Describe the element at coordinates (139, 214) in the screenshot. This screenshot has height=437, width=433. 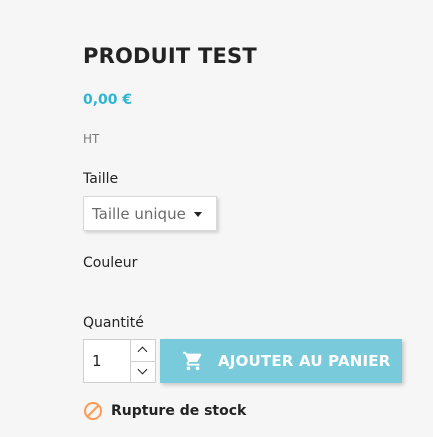
I see `size-selected-value: Taille unique` at that location.